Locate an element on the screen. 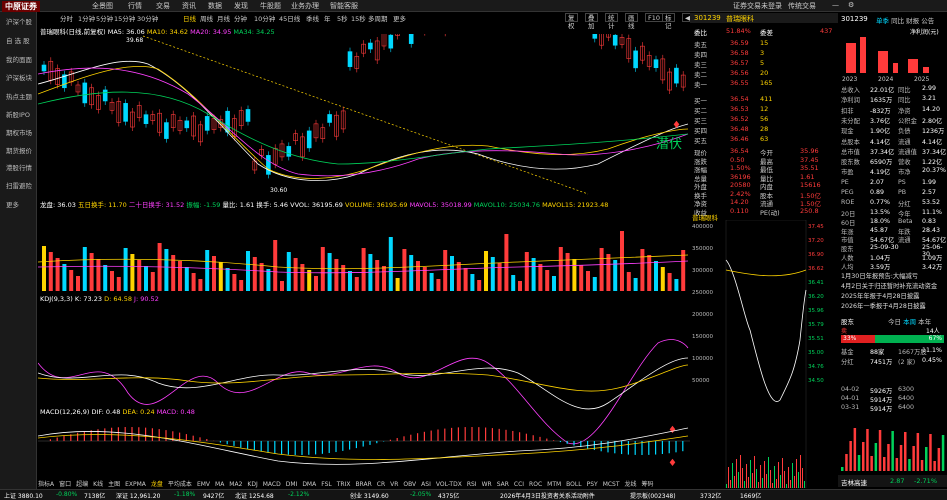 Image resolution: width=947 pixels, height=500 pixels. tab-15min: 15分钟 is located at coordinates (124, 18).